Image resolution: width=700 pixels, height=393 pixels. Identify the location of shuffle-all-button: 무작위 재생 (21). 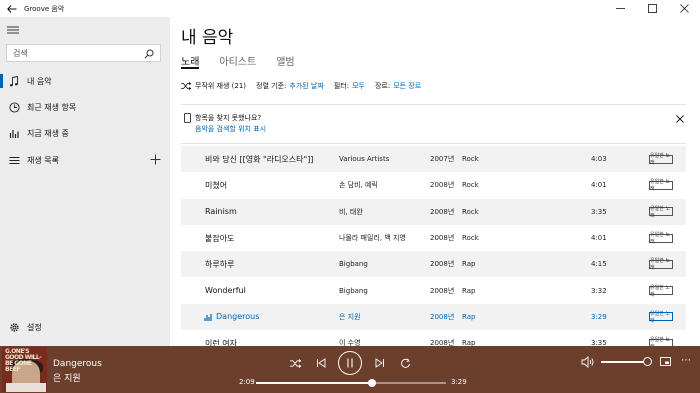
(213, 86).